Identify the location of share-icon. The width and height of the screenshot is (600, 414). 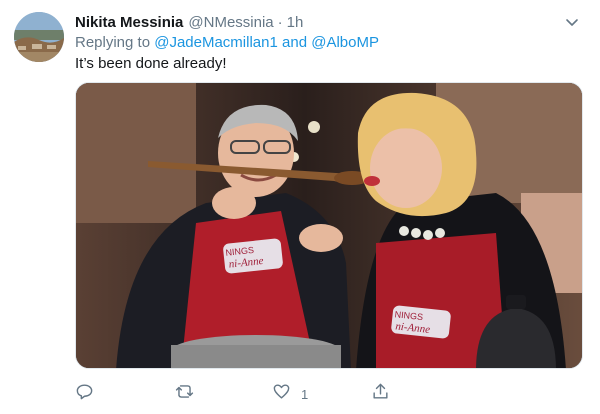
(380, 394).